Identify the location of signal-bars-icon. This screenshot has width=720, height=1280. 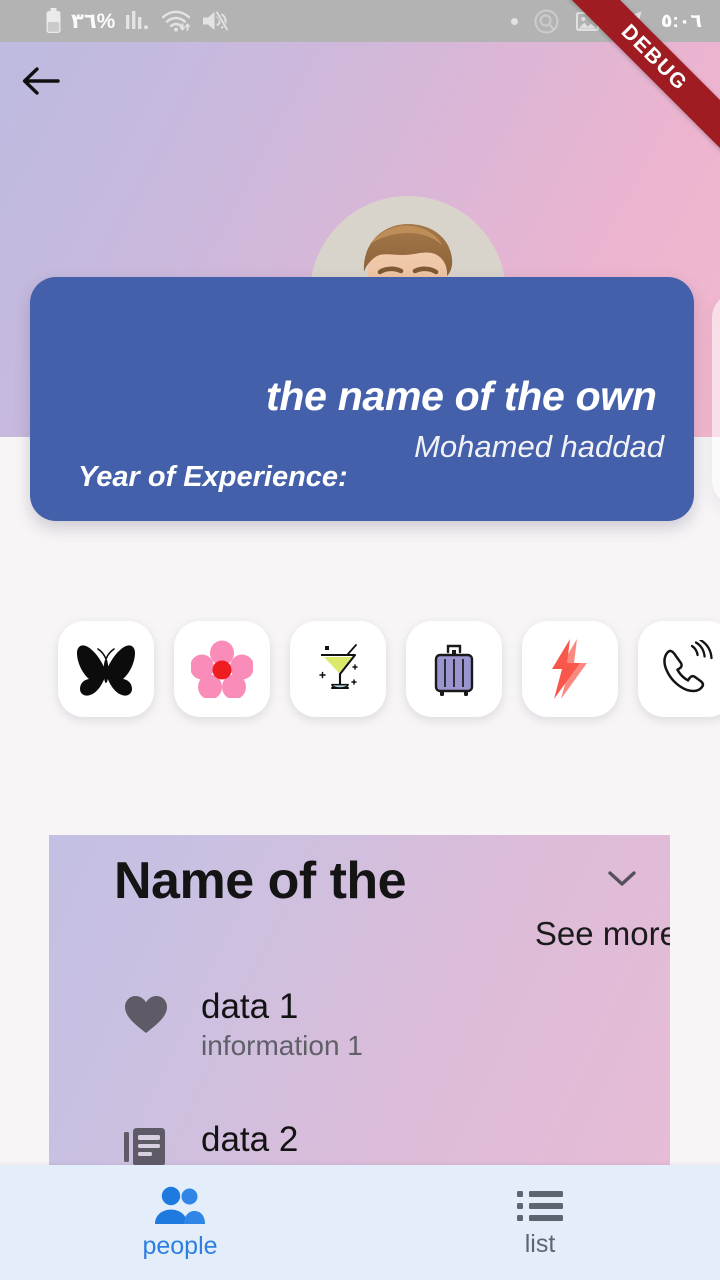
(137, 20).